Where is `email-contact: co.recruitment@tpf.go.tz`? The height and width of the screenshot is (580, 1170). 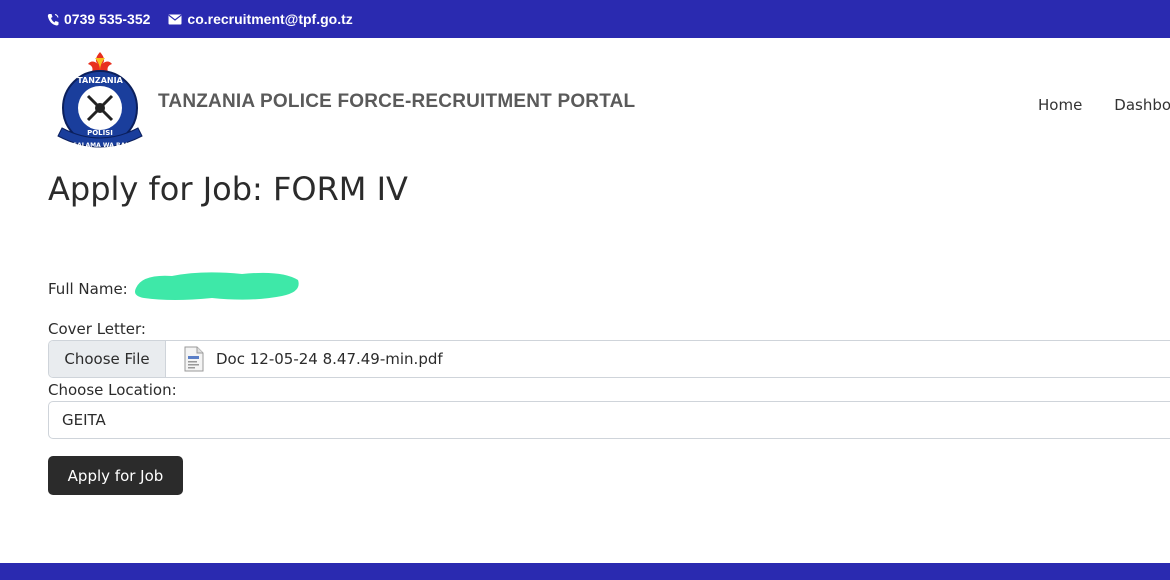 email-contact: co.recruitment@tpf.go.tz is located at coordinates (260, 19).